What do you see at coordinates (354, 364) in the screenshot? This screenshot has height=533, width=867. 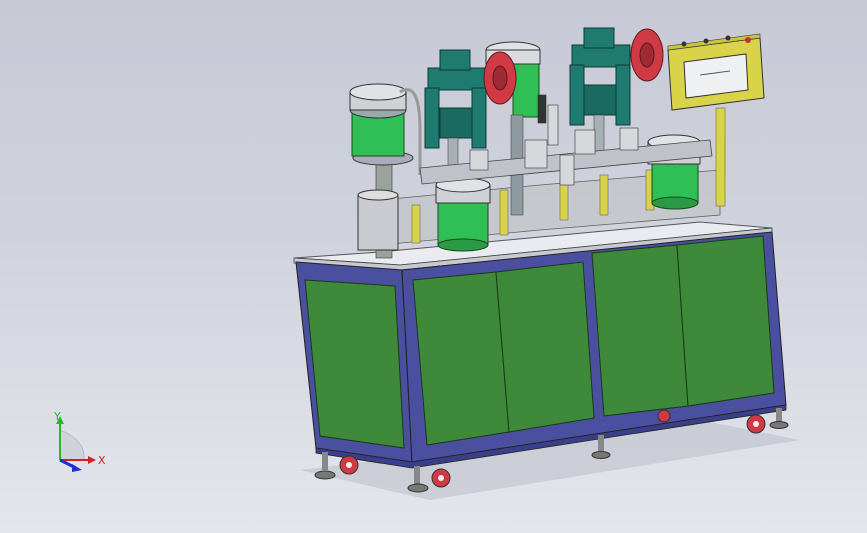 I see `cabinet-left-panel` at bounding box center [354, 364].